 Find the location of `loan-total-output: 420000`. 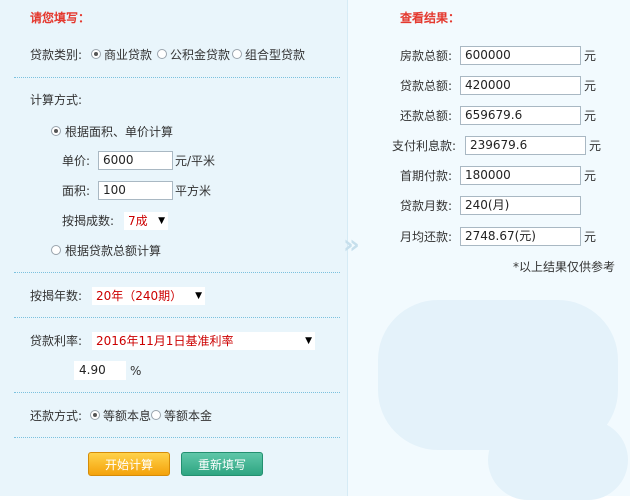

loan-total-output: 420000 is located at coordinates (520, 85).